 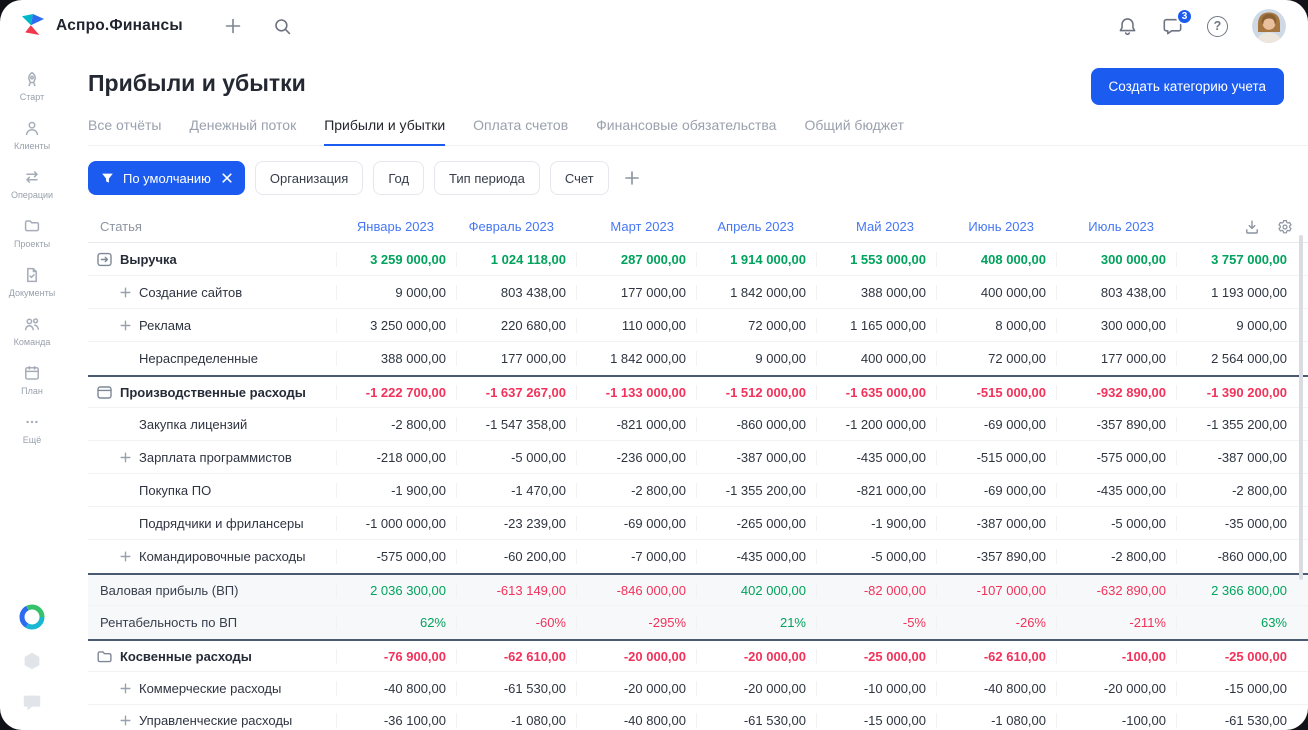 I want to click on funnel-icon, so click(x=107, y=178).